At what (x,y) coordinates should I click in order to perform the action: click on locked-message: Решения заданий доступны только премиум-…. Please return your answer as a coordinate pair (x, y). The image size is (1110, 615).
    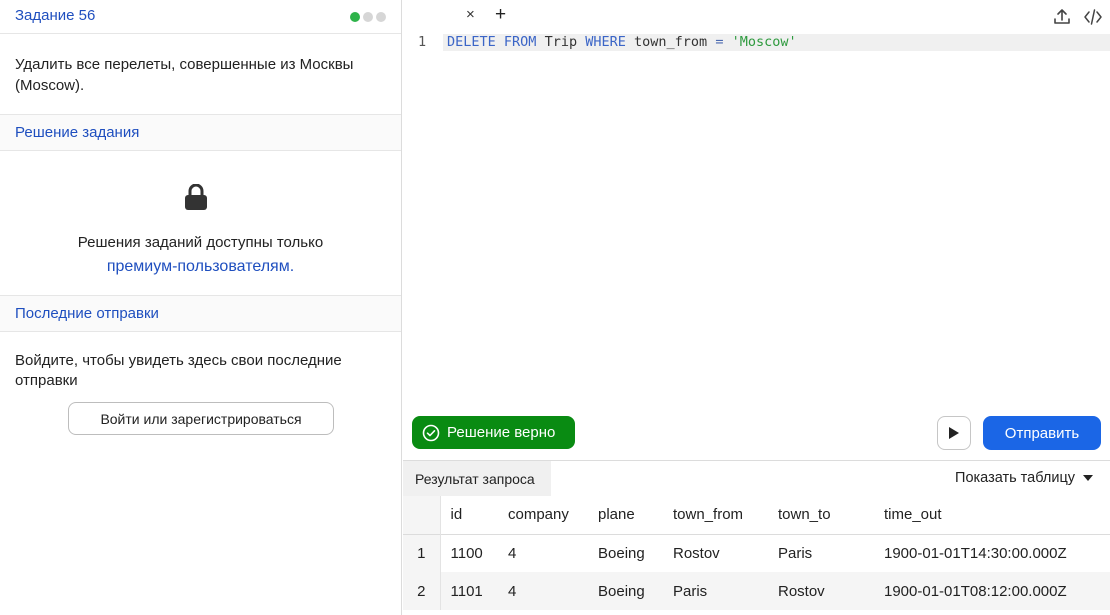
    Looking at the image, I should click on (200, 255).